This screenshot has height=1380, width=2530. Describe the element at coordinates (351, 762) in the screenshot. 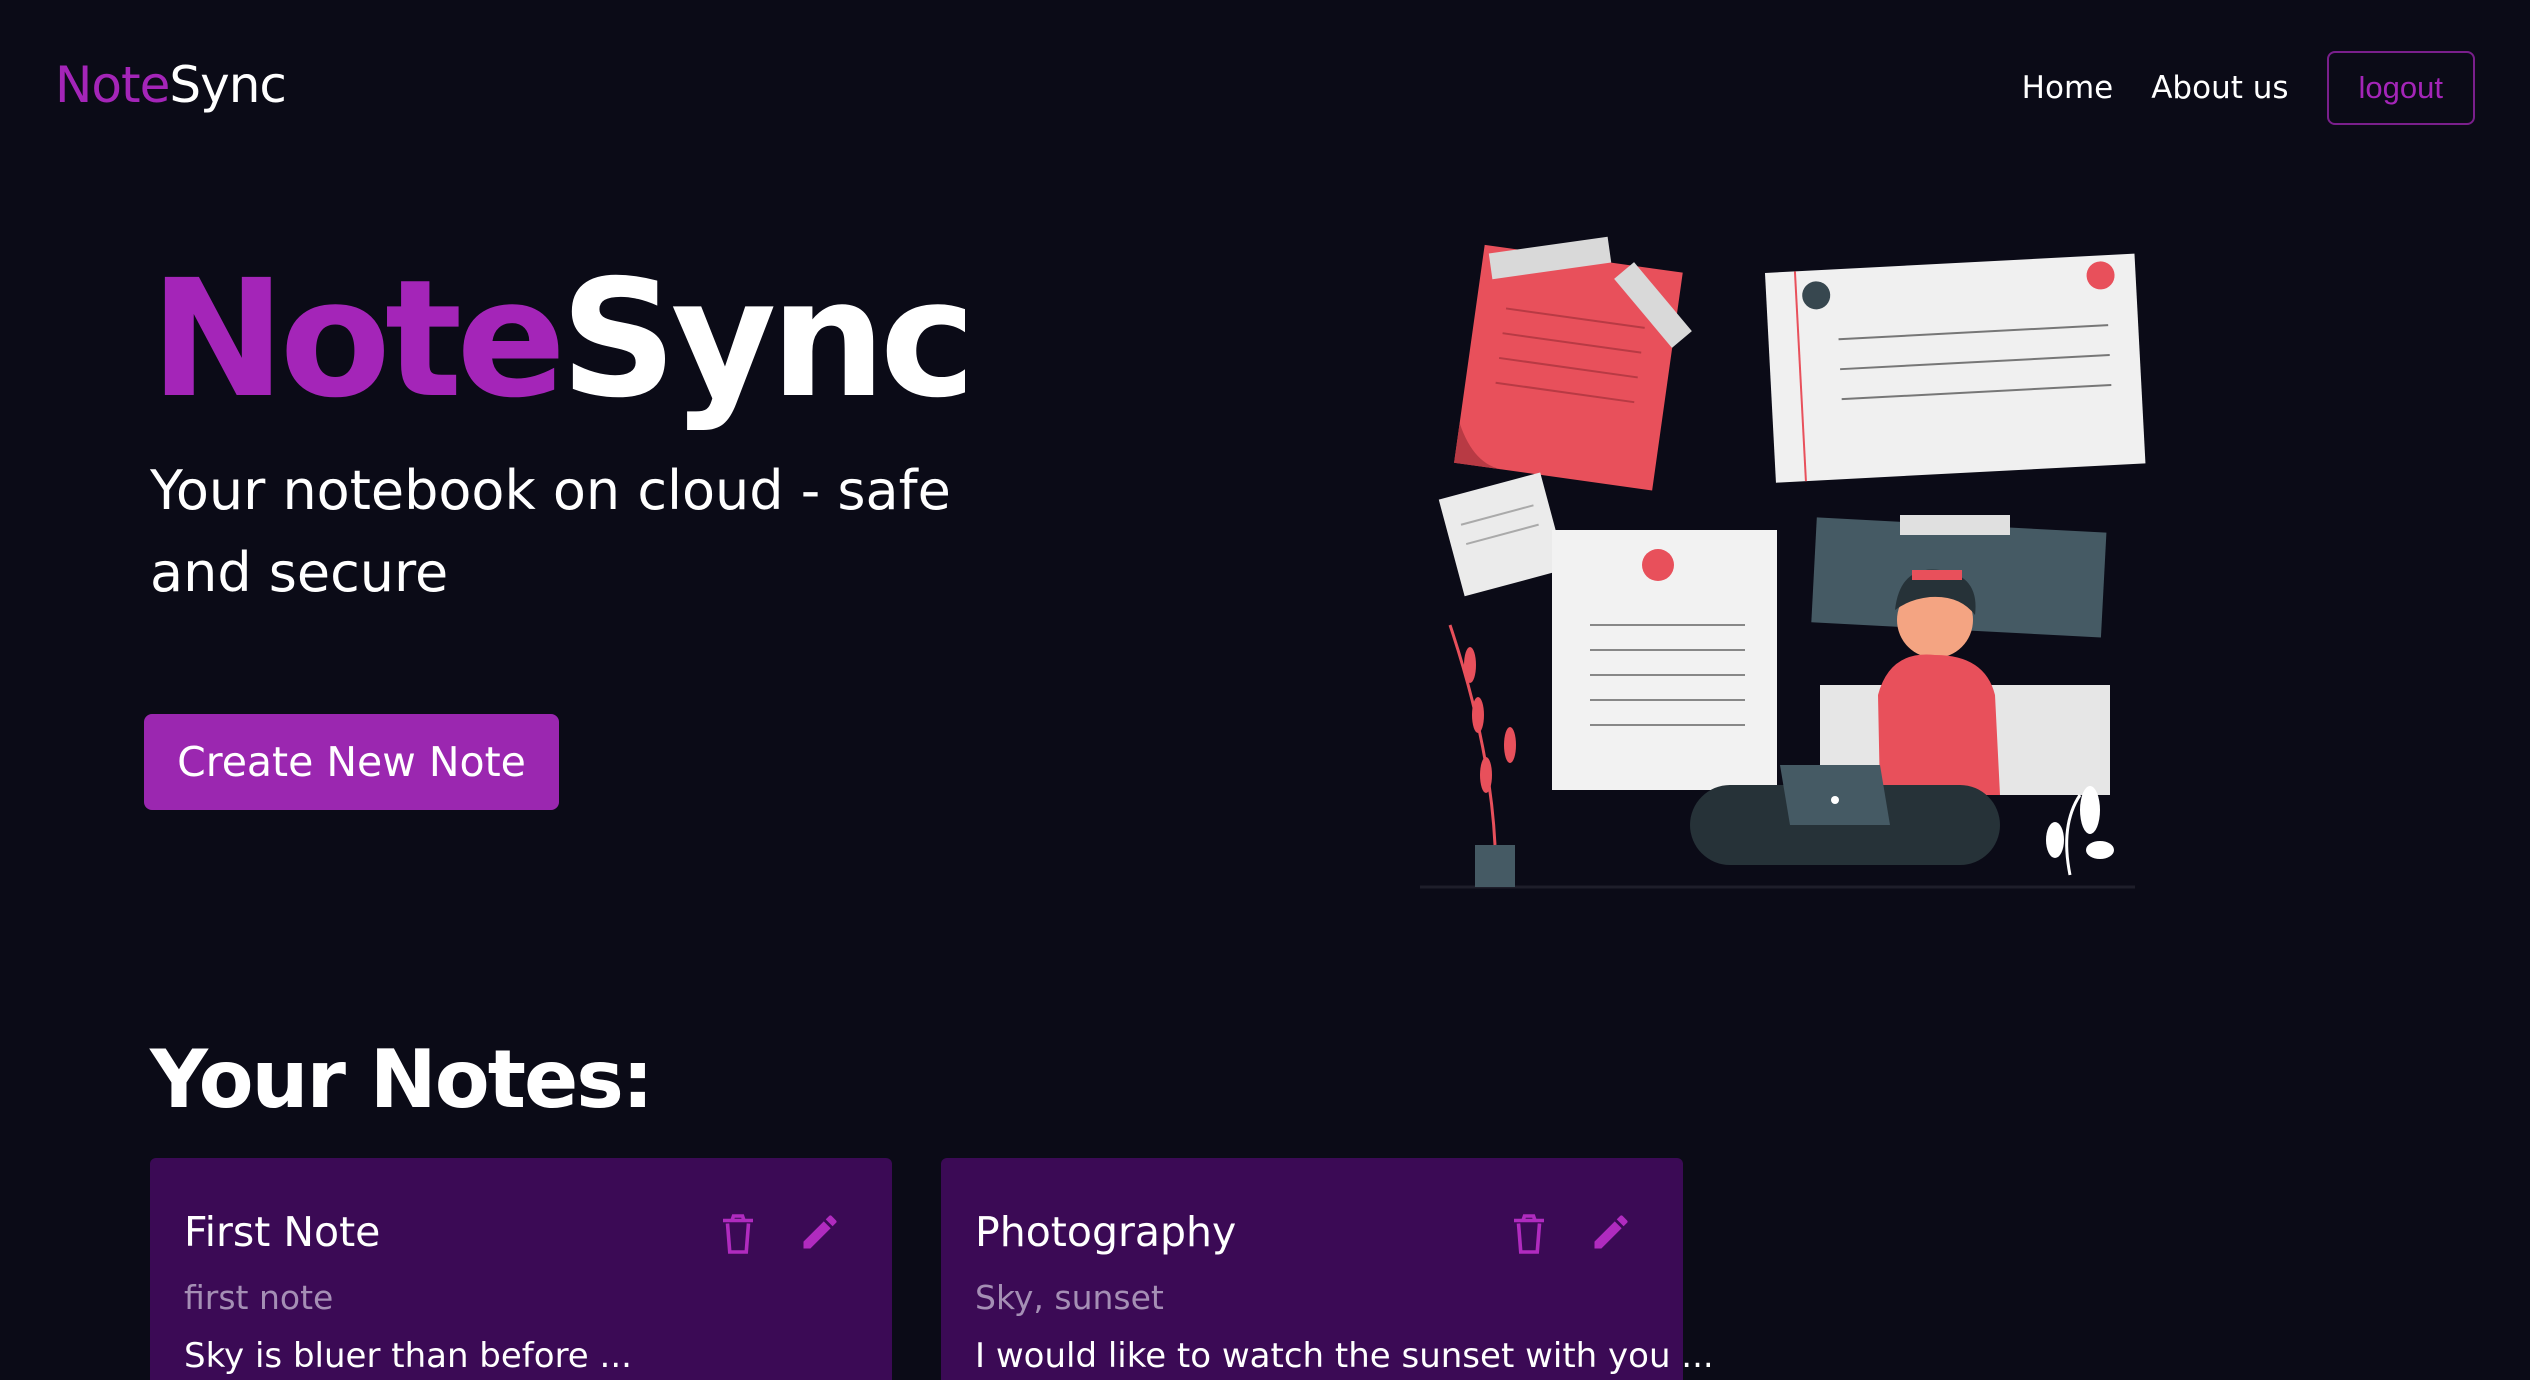

I see `create-note-button: Create New Note` at that location.